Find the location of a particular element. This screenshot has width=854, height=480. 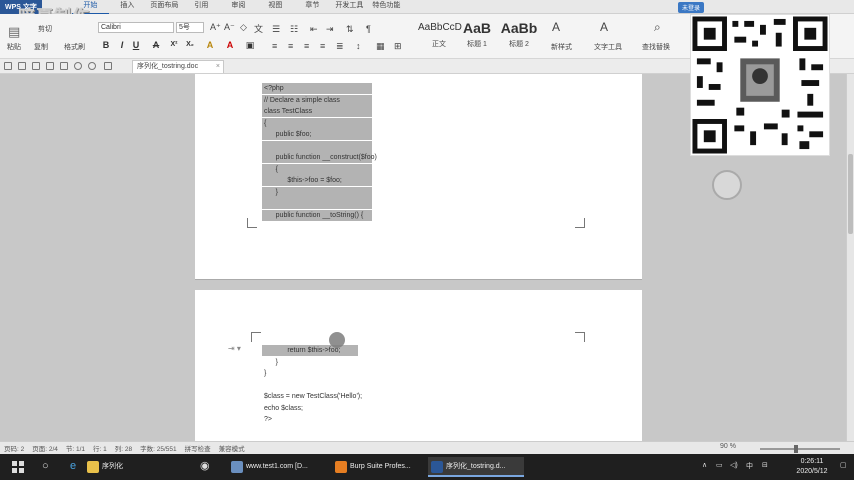

open-icon is located at coordinates (22, 66).